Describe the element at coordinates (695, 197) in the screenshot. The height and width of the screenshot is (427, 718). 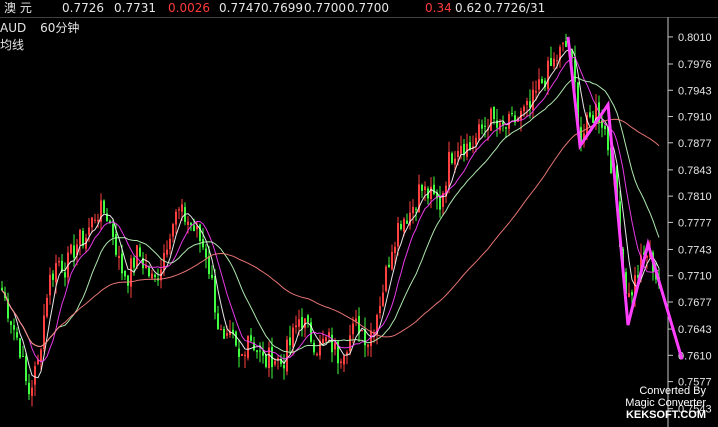
I see `y-tick-label: 0.7810` at that location.